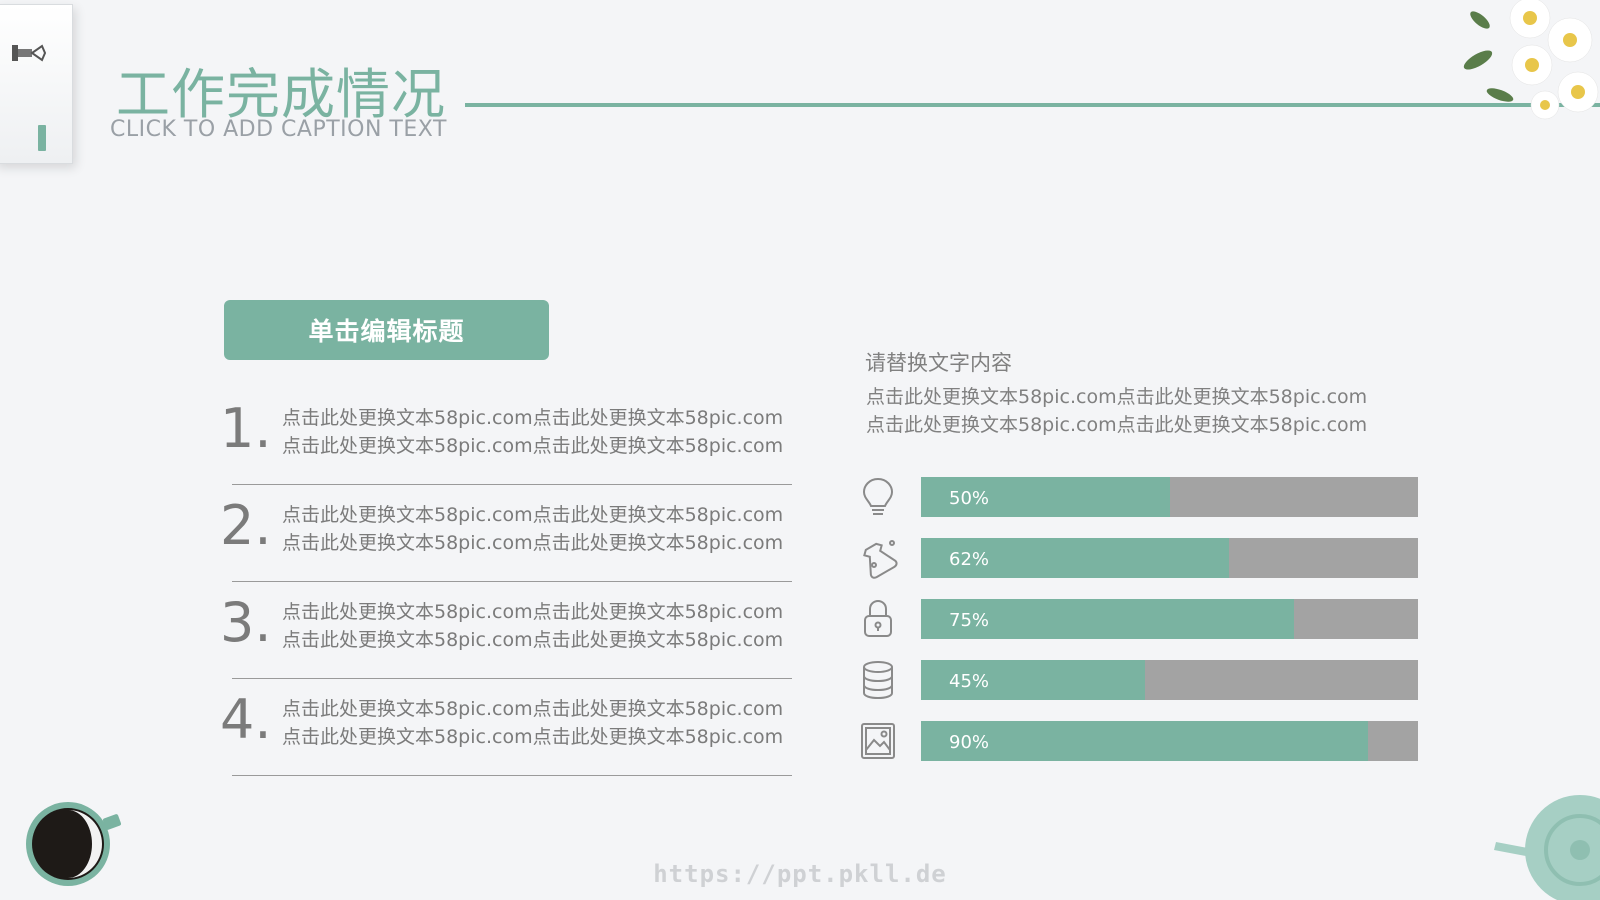 The image size is (1600, 900). I want to click on progress-row: 50%, so click(1138, 506).